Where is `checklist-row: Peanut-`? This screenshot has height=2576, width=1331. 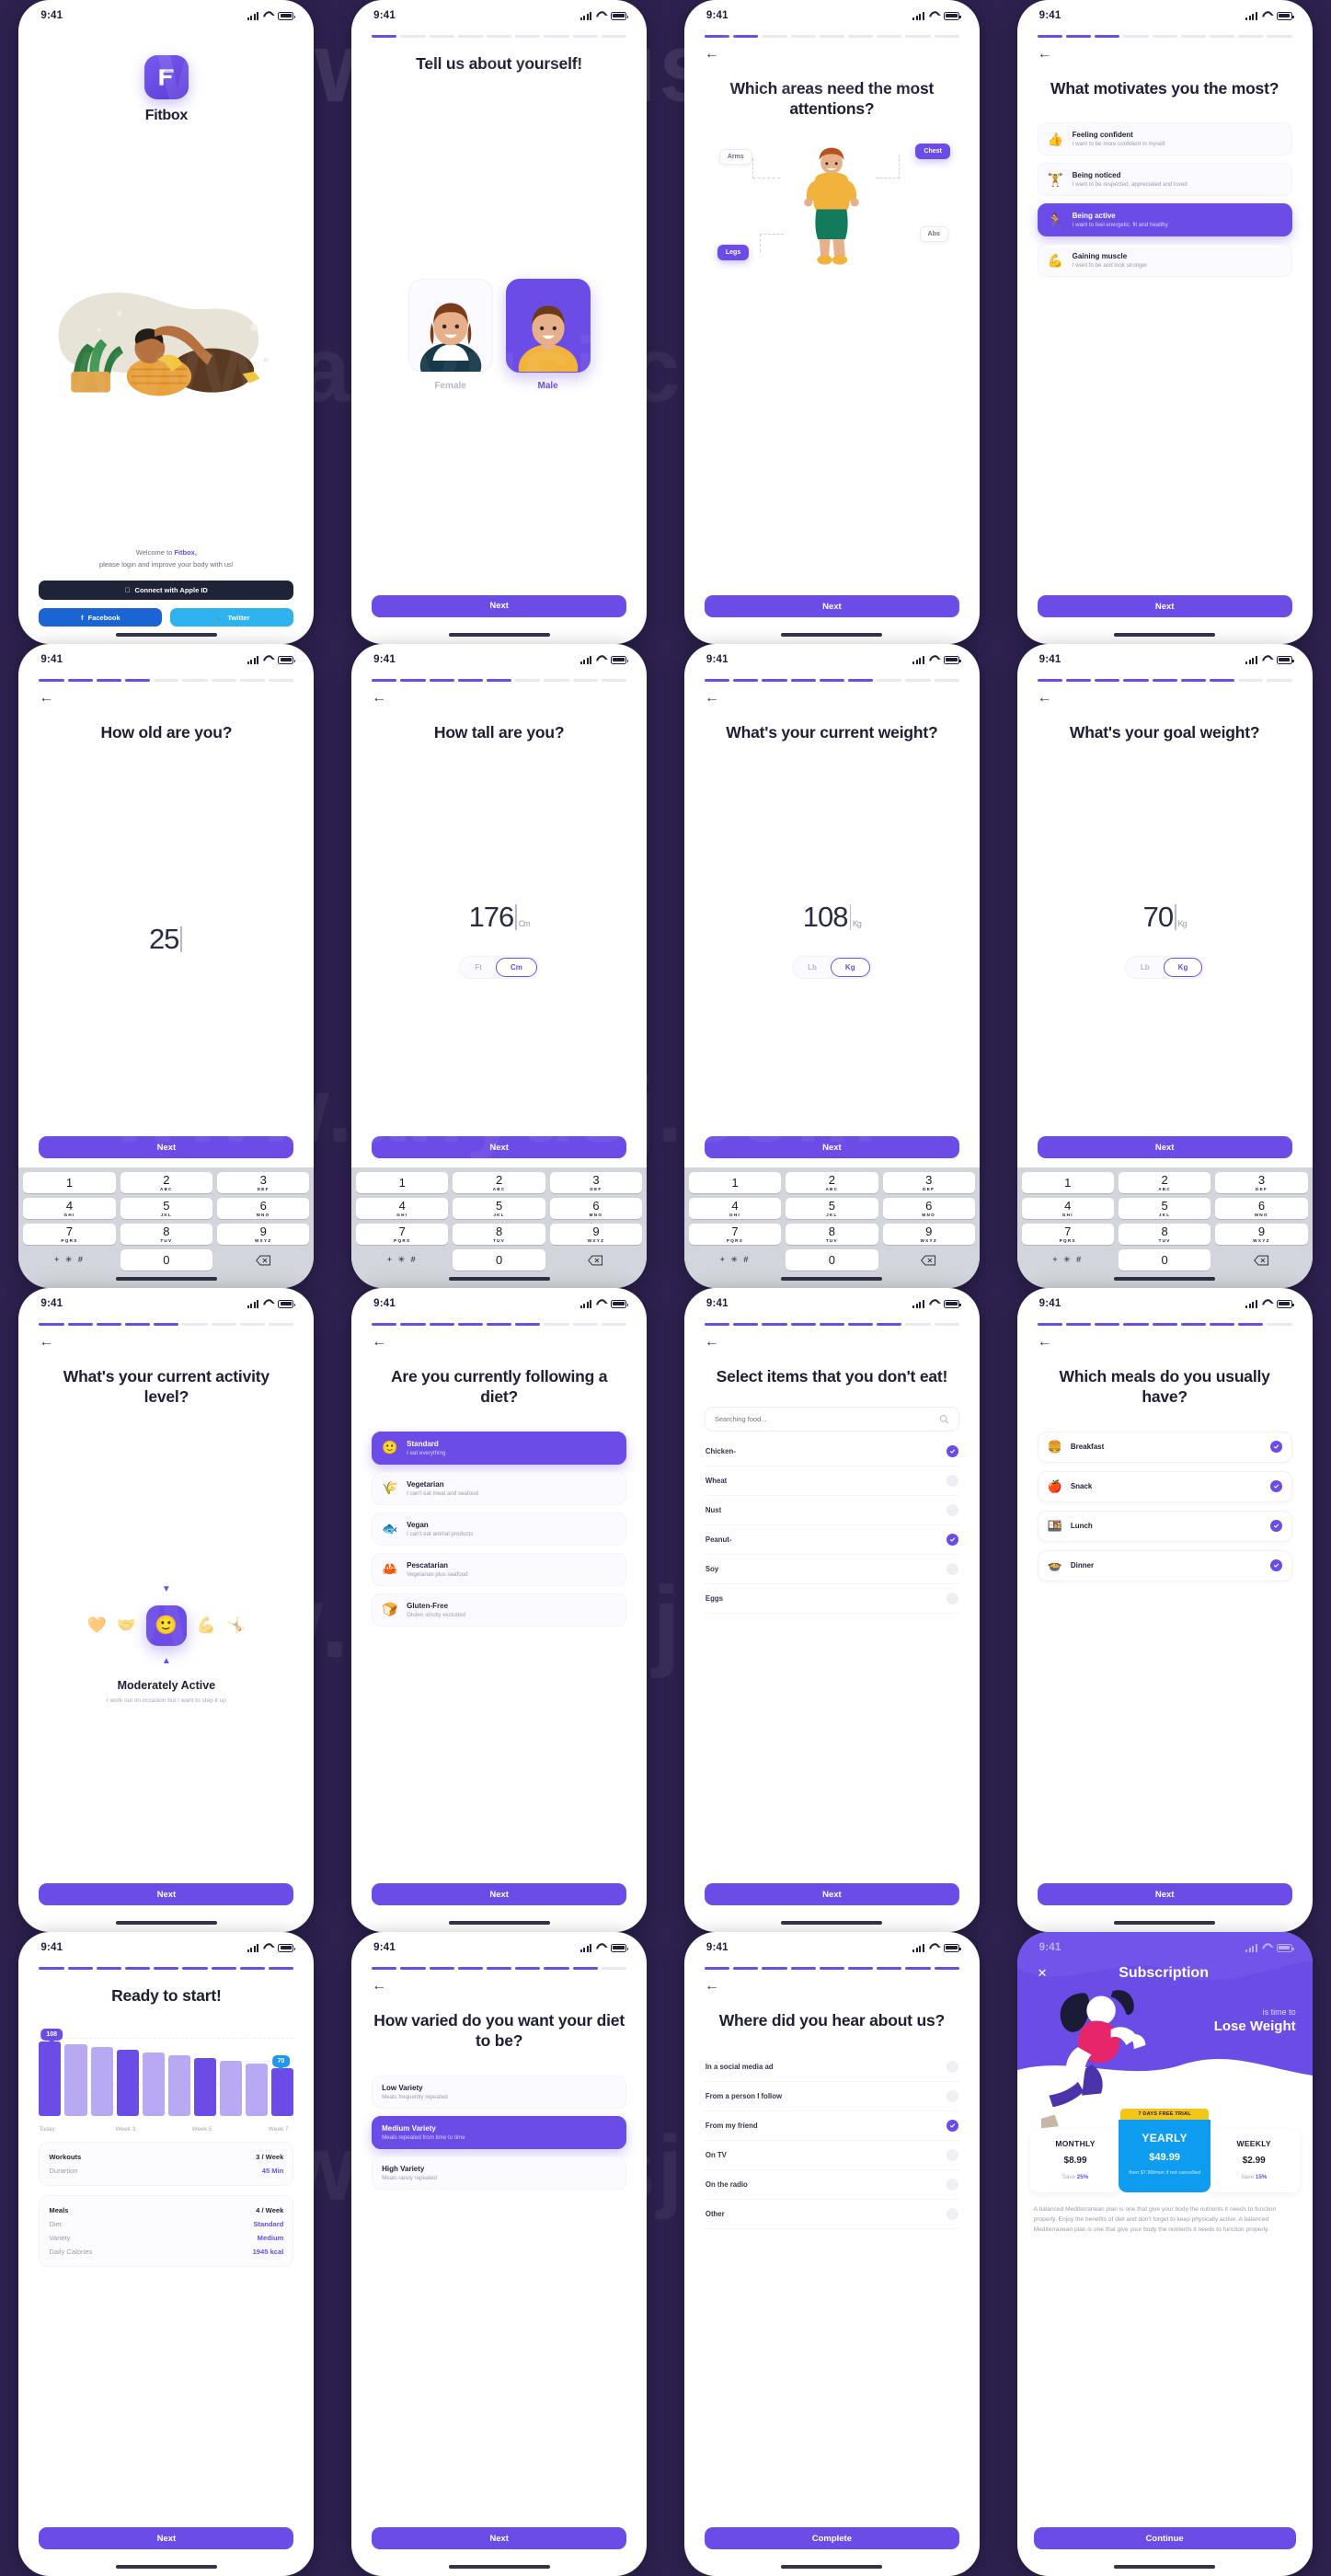 checklist-row: Peanut- is located at coordinates (831, 1540).